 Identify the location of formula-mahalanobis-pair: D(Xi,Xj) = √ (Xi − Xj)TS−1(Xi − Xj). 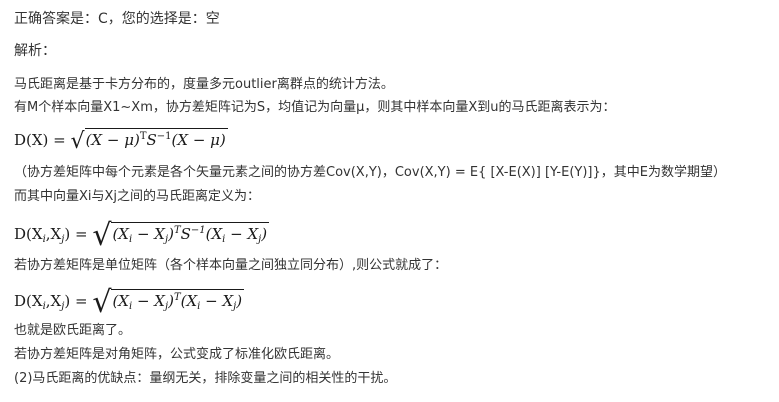
(142, 235).